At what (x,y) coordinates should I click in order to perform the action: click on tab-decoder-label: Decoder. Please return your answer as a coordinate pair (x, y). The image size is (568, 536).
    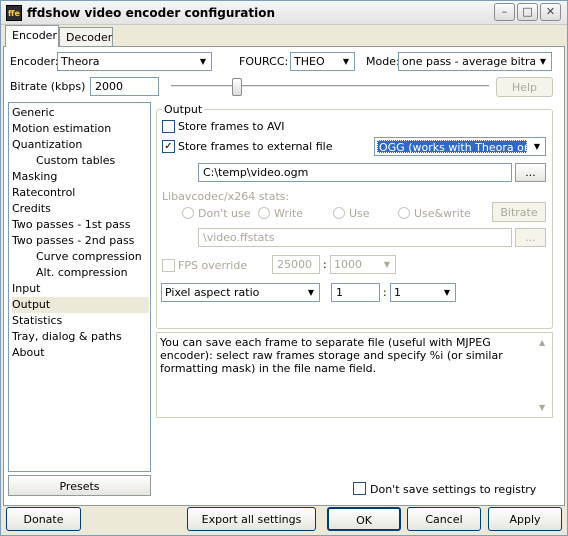
    Looking at the image, I should click on (89, 37).